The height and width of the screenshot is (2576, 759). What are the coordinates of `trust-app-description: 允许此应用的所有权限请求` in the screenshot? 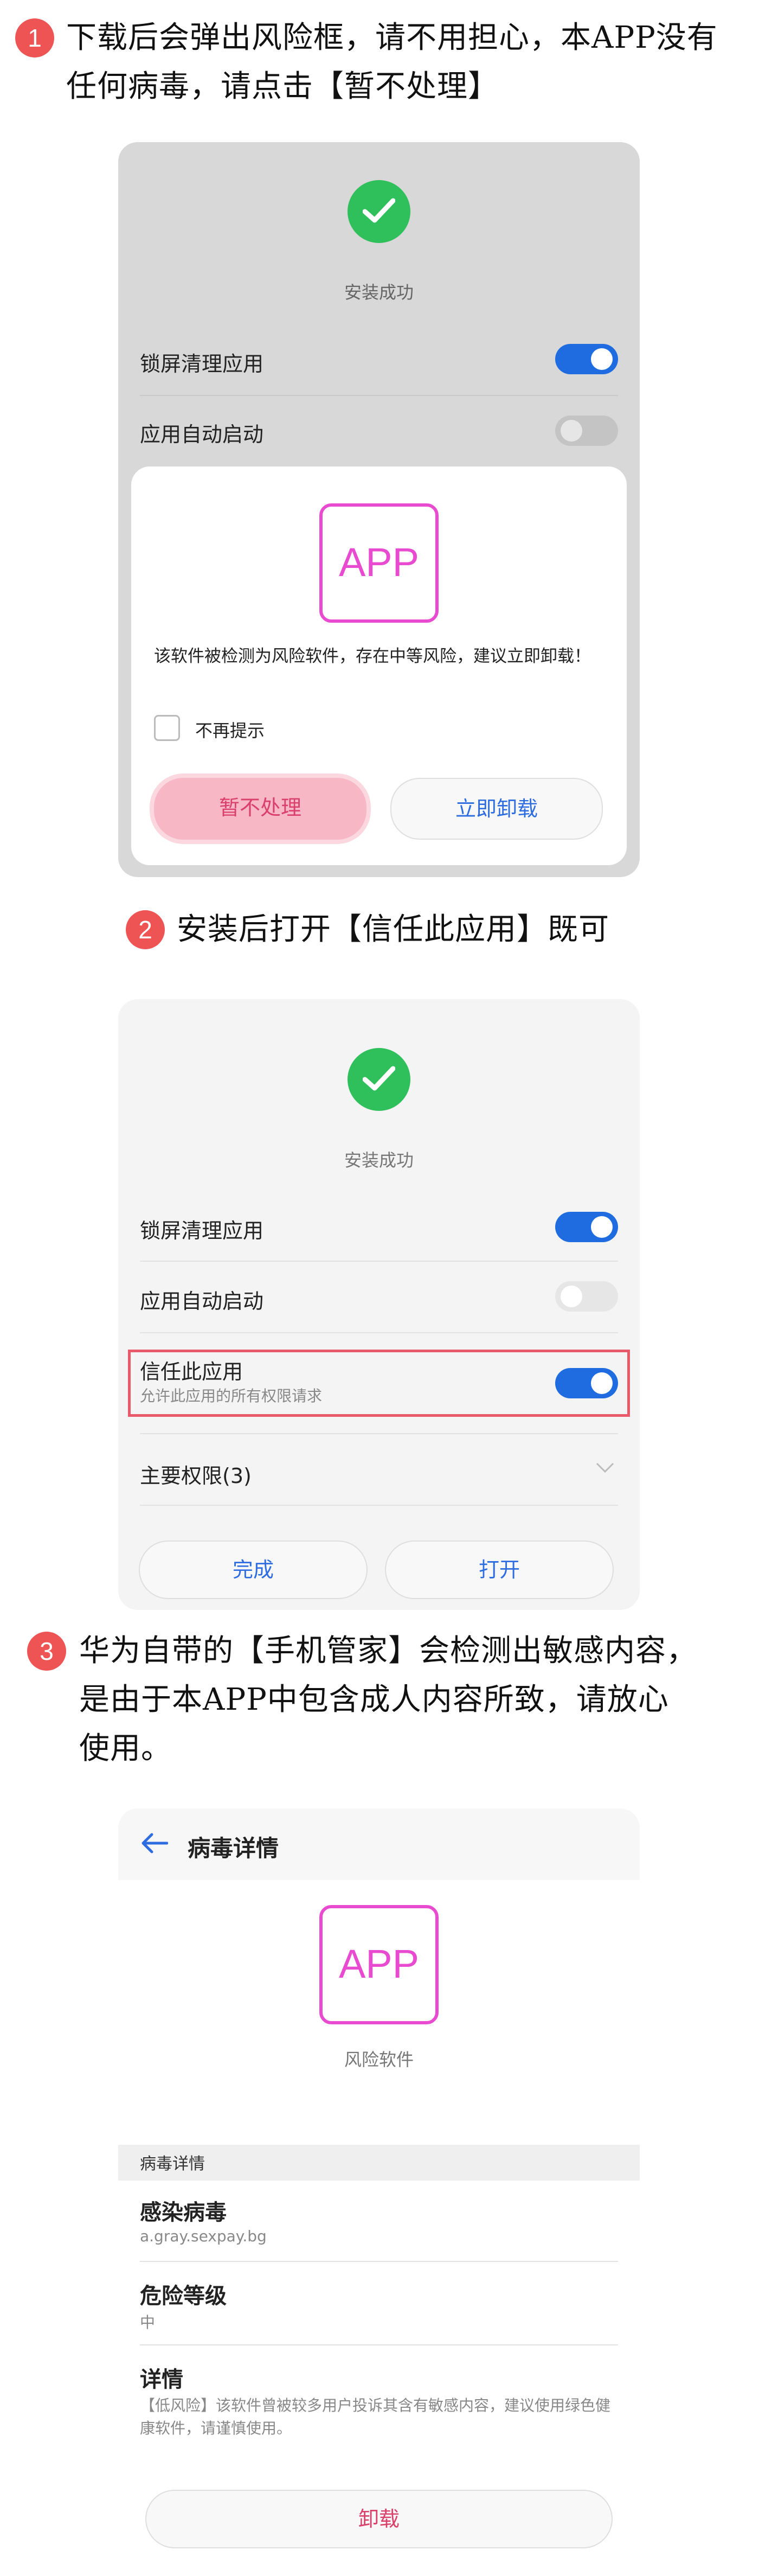 It's located at (231, 1396).